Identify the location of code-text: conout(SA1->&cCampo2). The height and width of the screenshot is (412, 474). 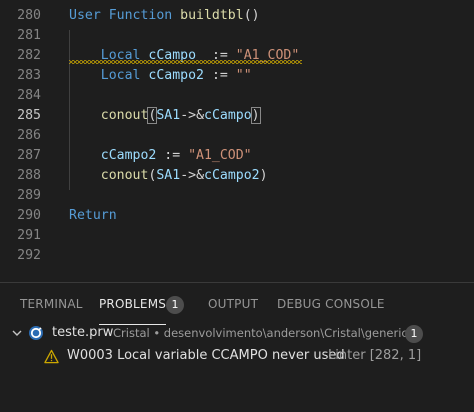
(168, 176).